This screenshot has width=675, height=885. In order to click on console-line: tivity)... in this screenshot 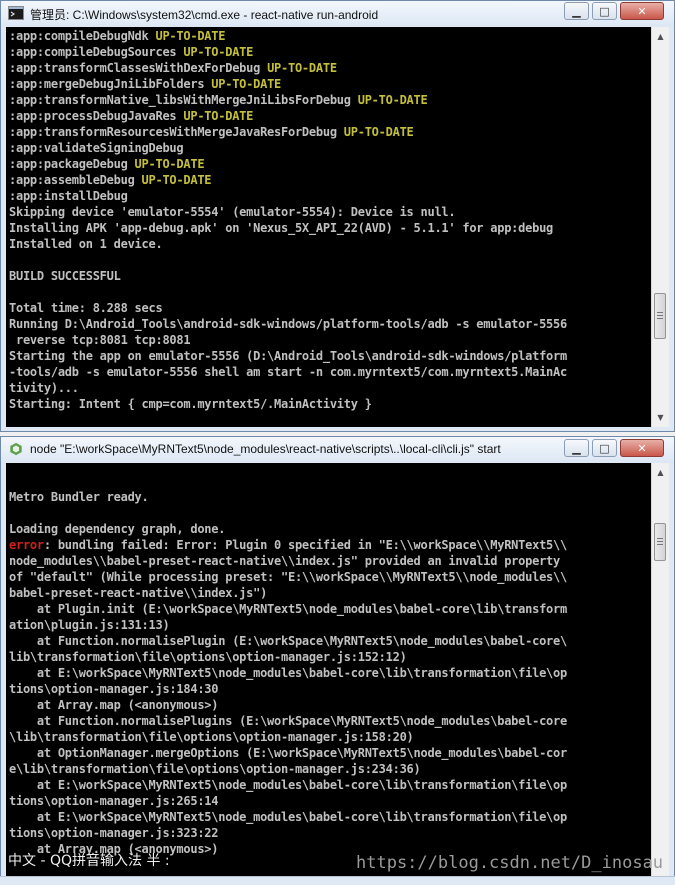, I will do `click(44, 388)`.